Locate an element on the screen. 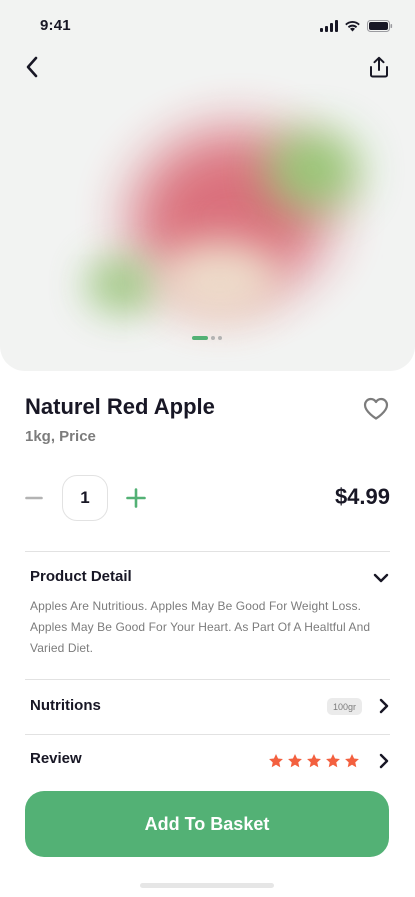 Image resolution: width=415 pixels, height=897 pixels. carousel-dot-active is located at coordinates (200, 338).